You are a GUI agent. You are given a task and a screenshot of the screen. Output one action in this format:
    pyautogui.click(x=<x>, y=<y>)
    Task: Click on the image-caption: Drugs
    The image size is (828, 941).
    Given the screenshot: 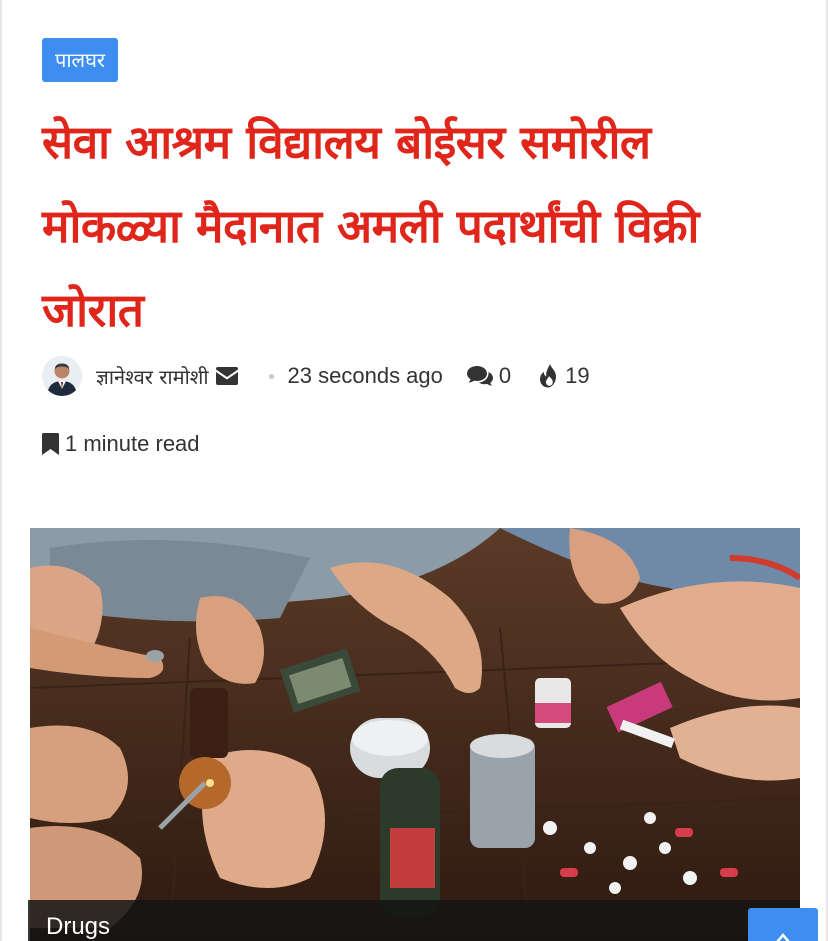 What is the action you would take?
    pyautogui.click(x=78, y=926)
    